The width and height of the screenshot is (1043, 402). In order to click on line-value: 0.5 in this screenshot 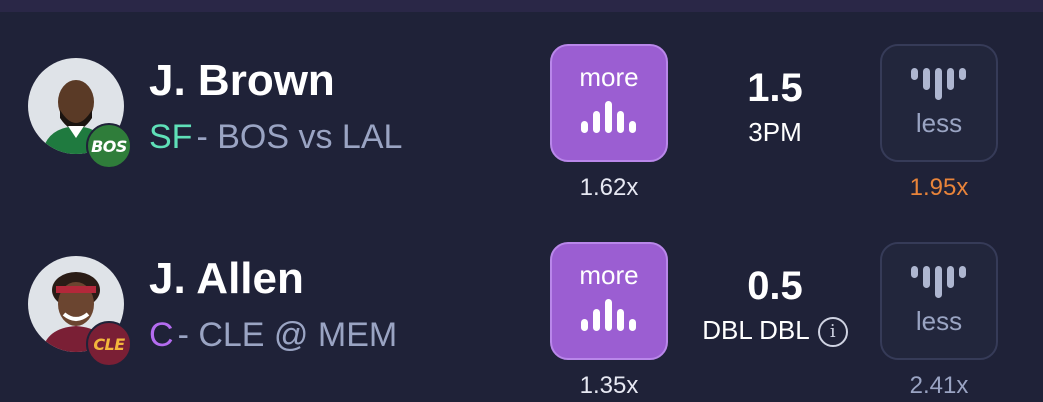, I will do `click(775, 286)`.